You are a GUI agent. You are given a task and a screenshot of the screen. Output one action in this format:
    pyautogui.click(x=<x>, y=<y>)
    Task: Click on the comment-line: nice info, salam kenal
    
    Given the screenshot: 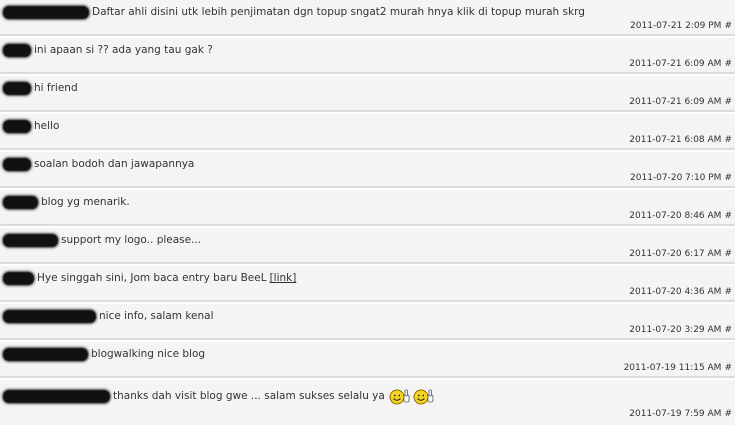 What is the action you would take?
    pyautogui.click(x=108, y=316)
    